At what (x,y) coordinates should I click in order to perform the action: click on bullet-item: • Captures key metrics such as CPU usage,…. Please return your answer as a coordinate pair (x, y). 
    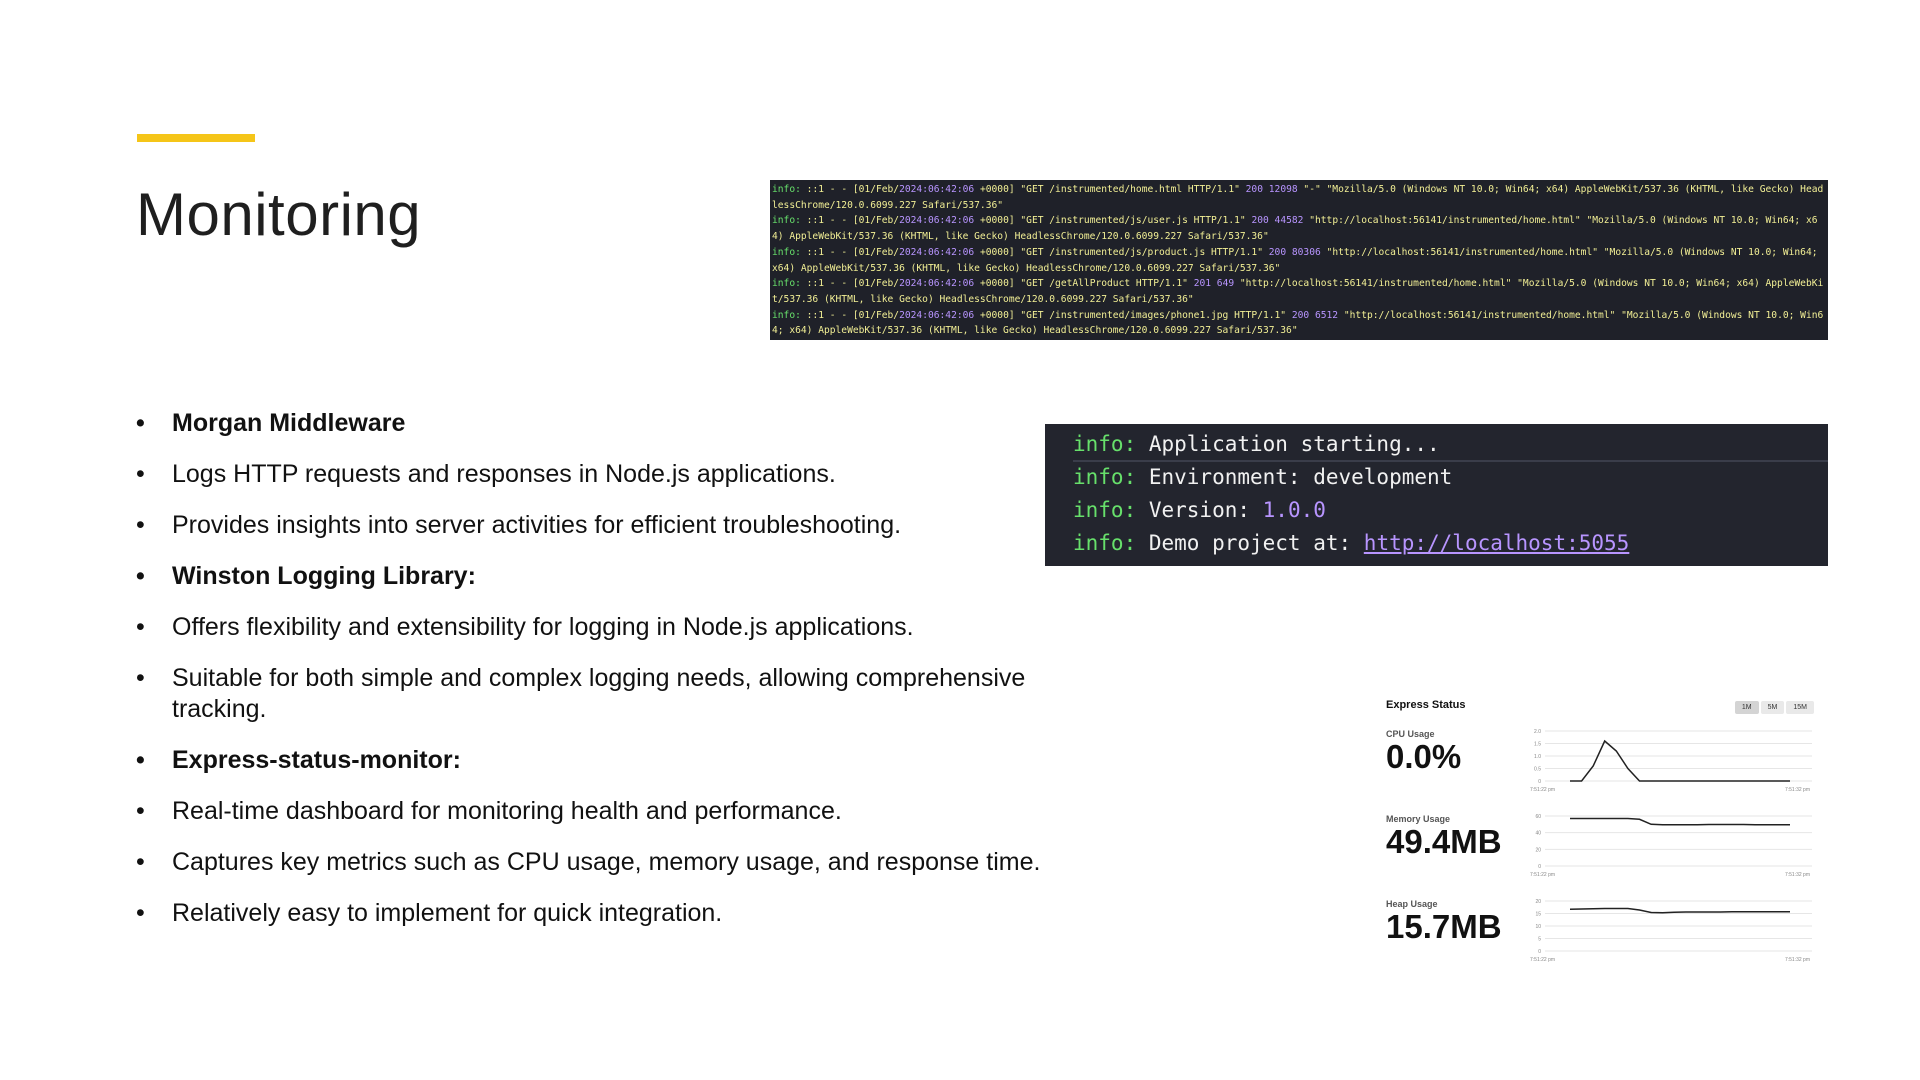
    Looking at the image, I should click on (606, 862).